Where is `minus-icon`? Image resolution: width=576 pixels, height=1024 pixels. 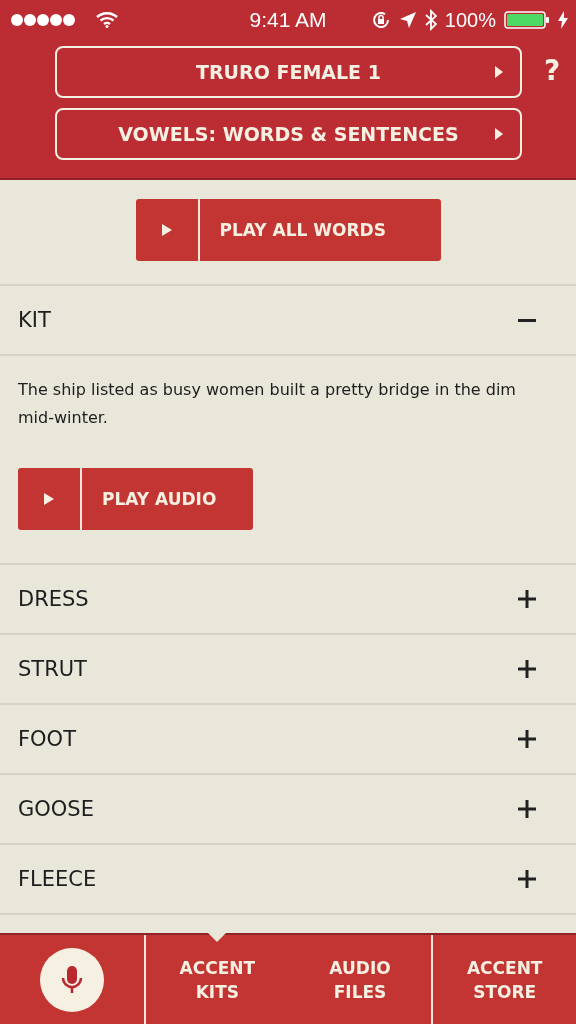 minus-icon is located at coordinates (527, 320).